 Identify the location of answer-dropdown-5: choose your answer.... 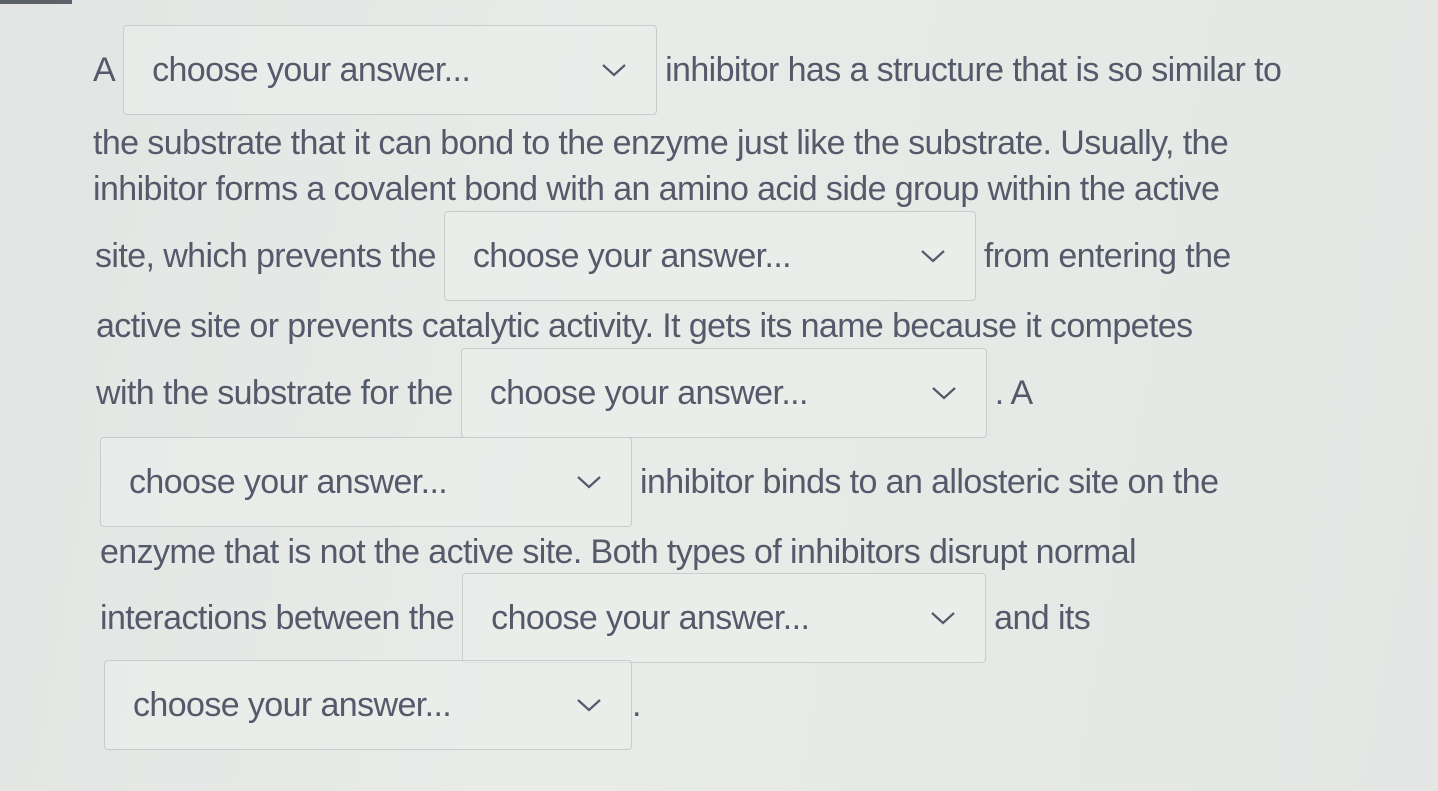
(724, 618).